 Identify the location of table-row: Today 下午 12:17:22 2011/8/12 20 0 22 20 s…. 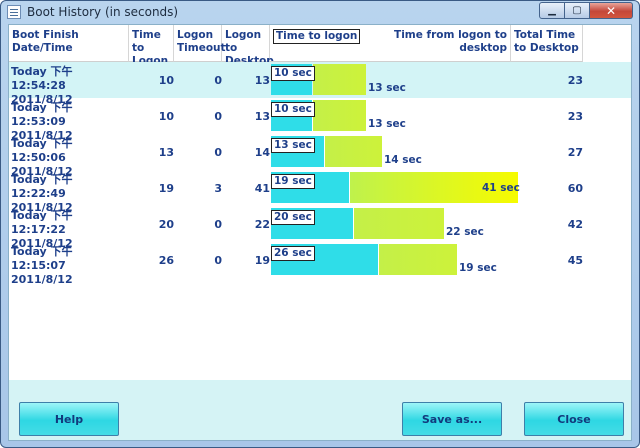
(320, 228).